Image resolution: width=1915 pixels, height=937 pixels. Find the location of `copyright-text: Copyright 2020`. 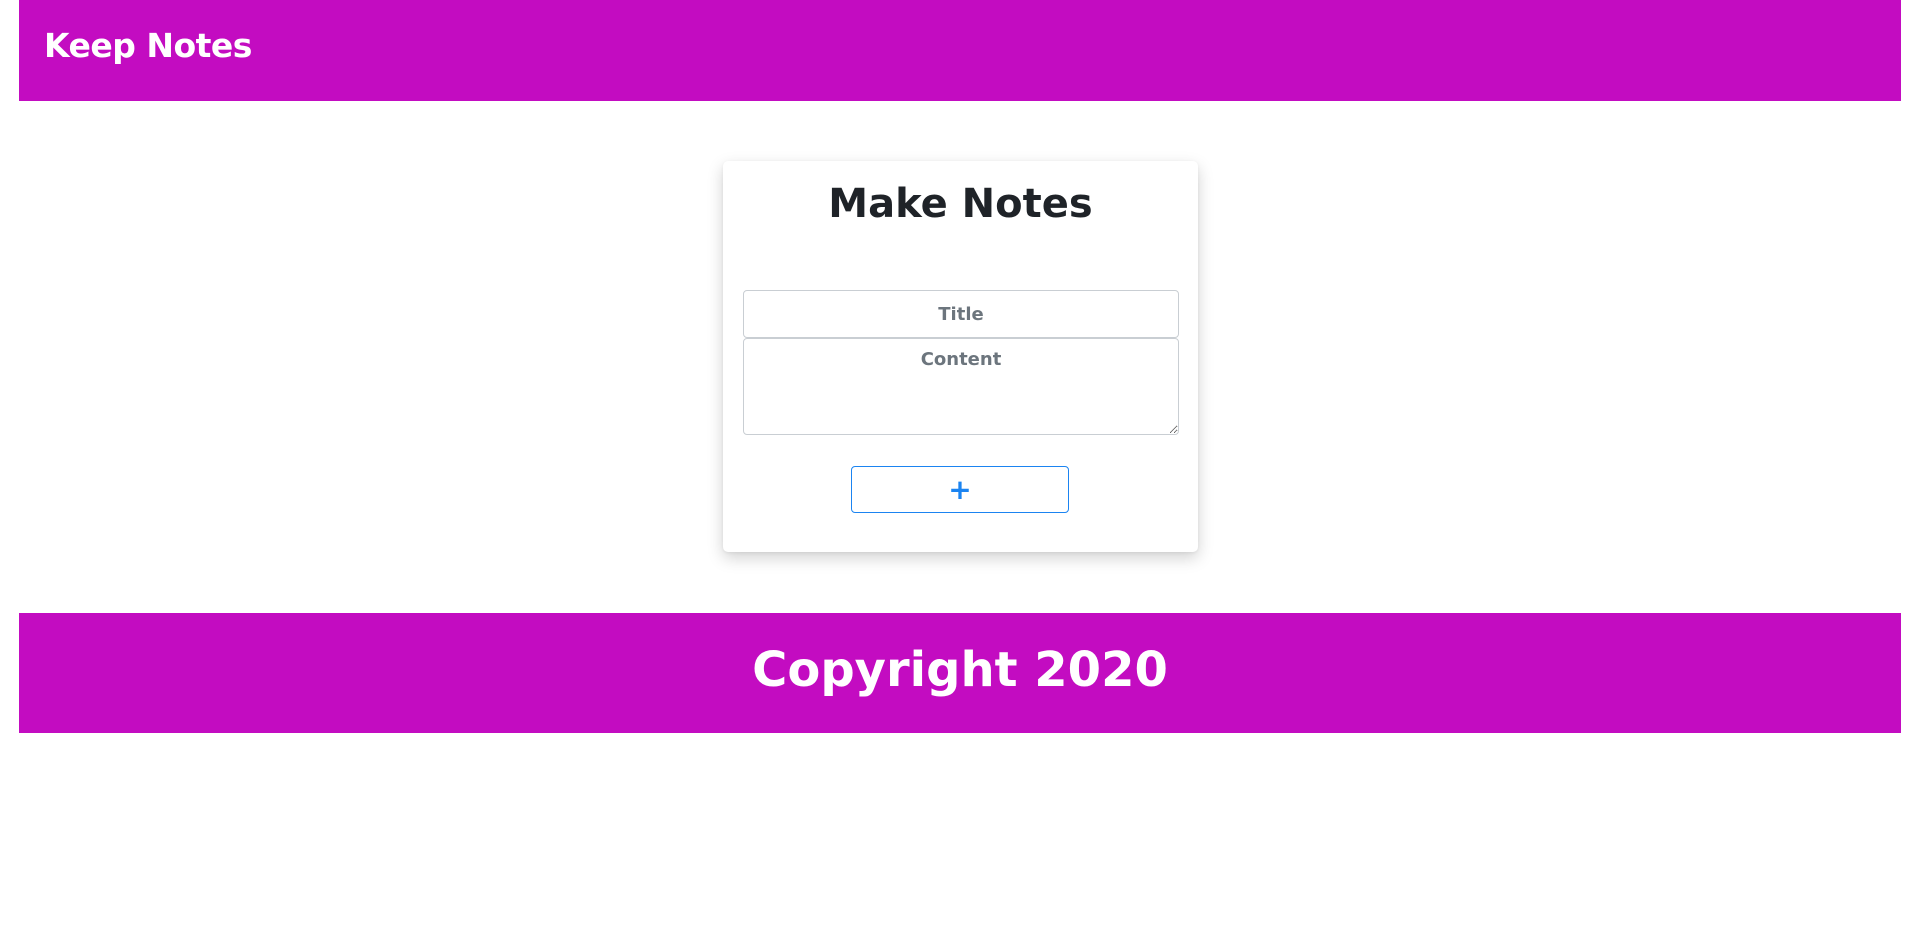

copyright-text: Copyright 2020 is located at coordinates (960, 670).